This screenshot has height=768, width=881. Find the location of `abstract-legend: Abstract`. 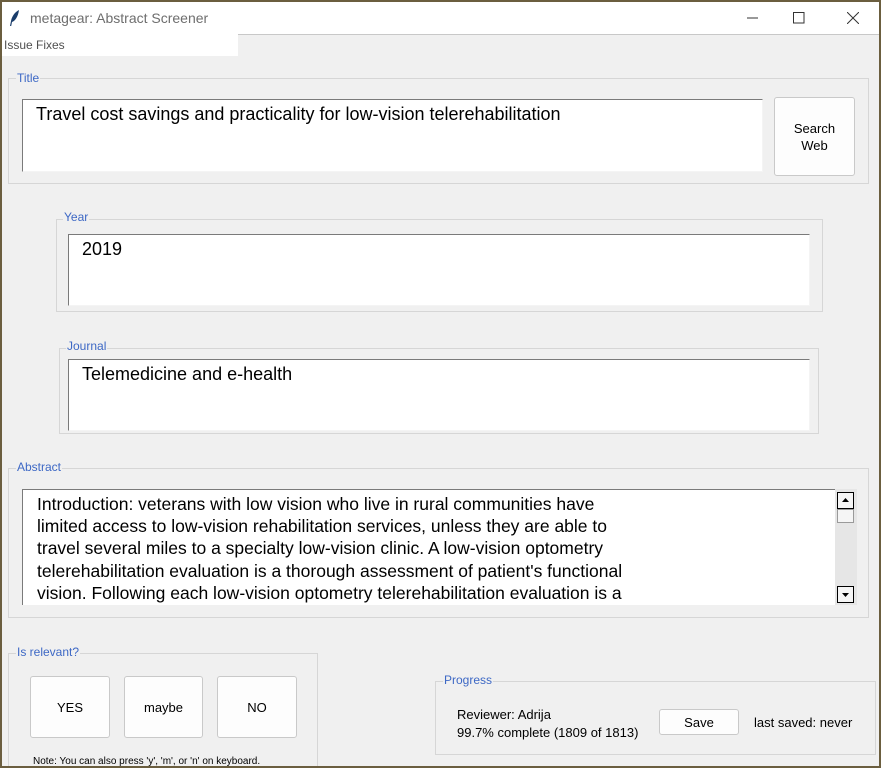

abstract-legend: Abstract is located at coordinates (39, 467).